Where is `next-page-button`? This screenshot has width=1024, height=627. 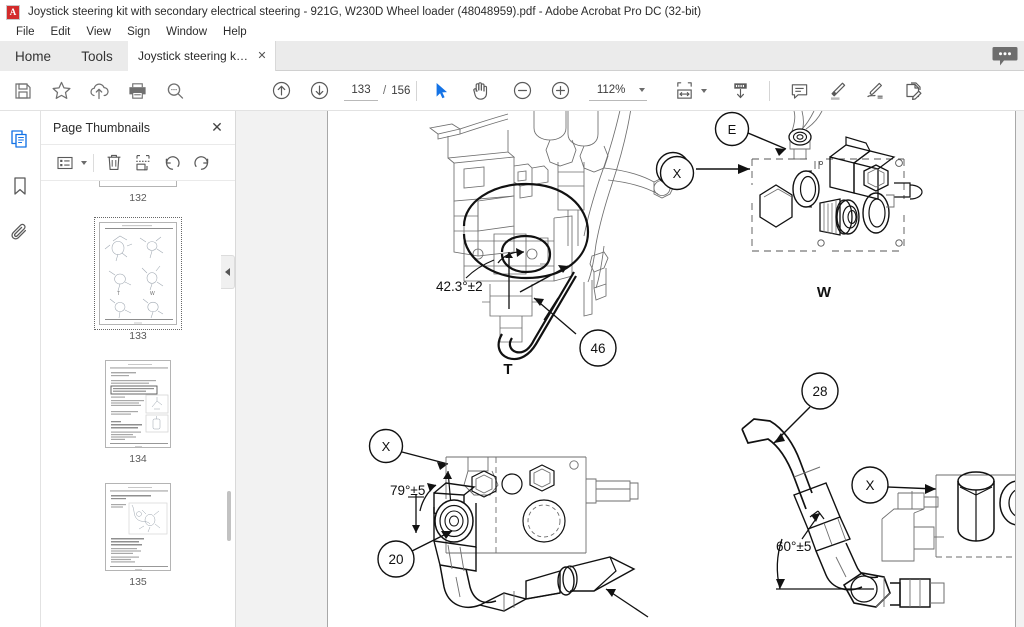
next-page-button is located at coordinates (319, 91).